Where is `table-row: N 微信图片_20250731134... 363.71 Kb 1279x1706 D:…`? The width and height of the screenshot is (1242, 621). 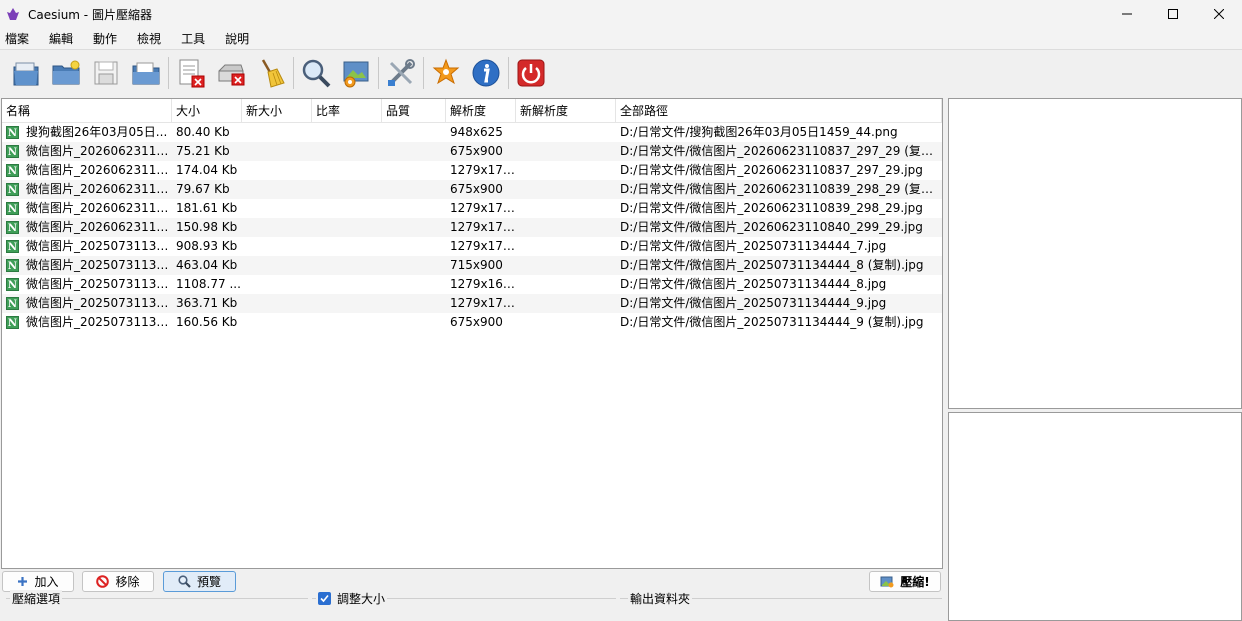
table-row: N 微信图片_20250731134... 363.71 Kb 1279x1706 D:… is located at coordinates (472, 303).